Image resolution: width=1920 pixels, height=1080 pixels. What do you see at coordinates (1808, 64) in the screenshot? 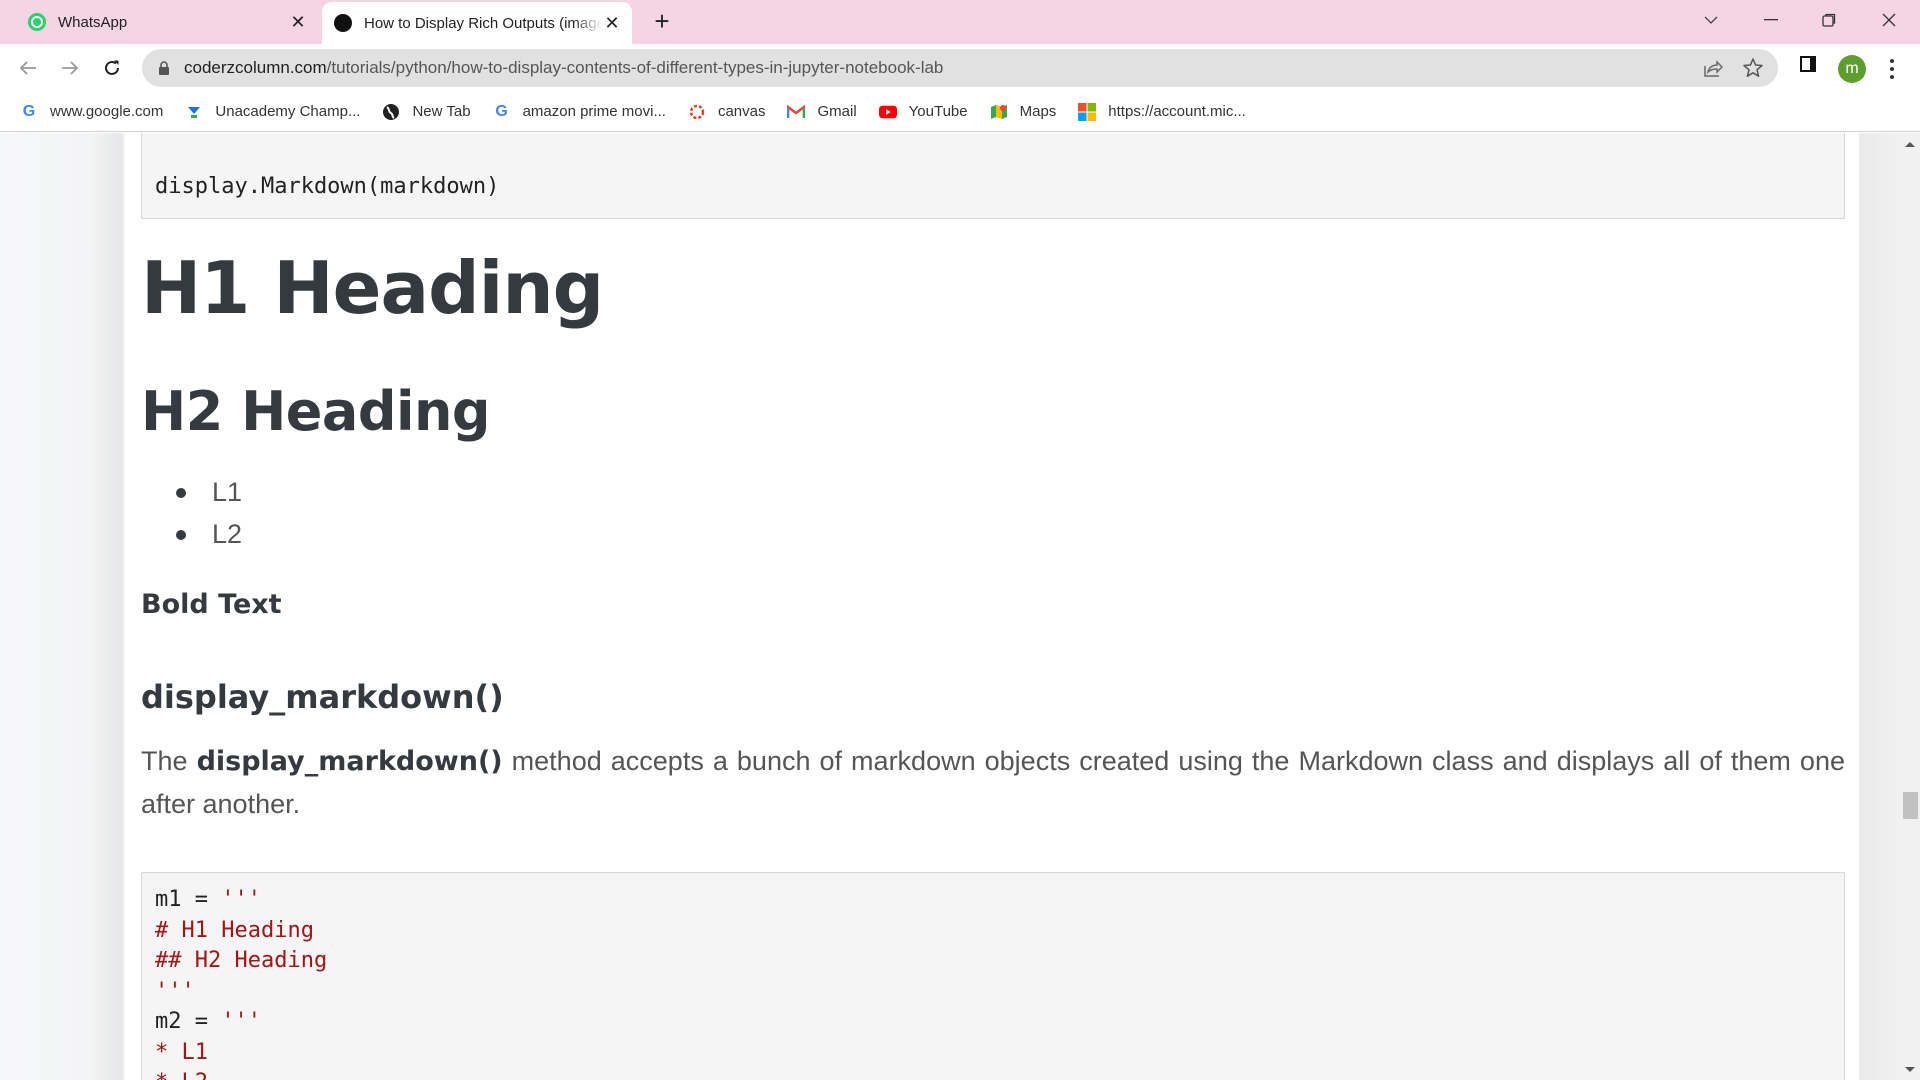
I see `side-panel-icon` at bounding box center [1808, 64].